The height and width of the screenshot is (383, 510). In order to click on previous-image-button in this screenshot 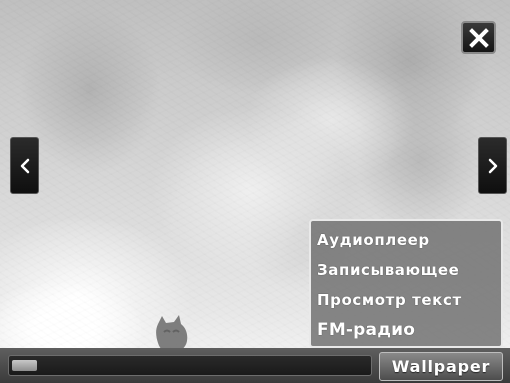, I will do `click(24, 165)`.